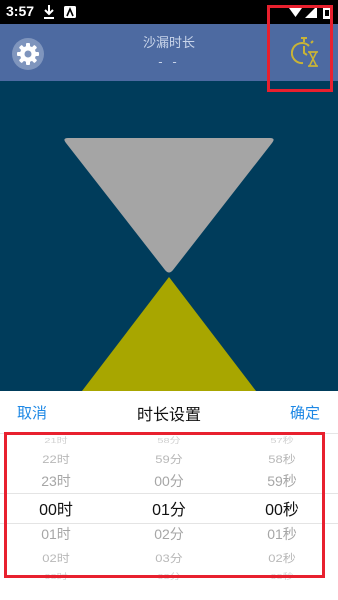 This screenshot has height=600, width=338. Describe the element at coordinates (169, 508) in the screenshot. I see `minute-option-selected: 01分` at that location.